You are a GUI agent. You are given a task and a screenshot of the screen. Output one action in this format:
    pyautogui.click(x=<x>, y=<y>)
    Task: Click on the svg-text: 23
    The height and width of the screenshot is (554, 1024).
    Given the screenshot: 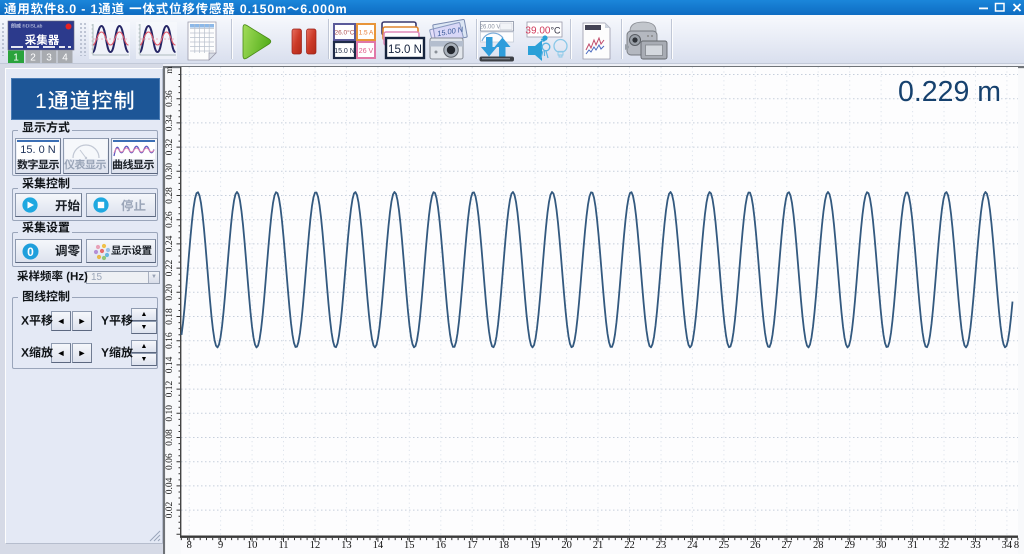 What is the action you would take?
    pyautogui.click(x=661, y=545)
    